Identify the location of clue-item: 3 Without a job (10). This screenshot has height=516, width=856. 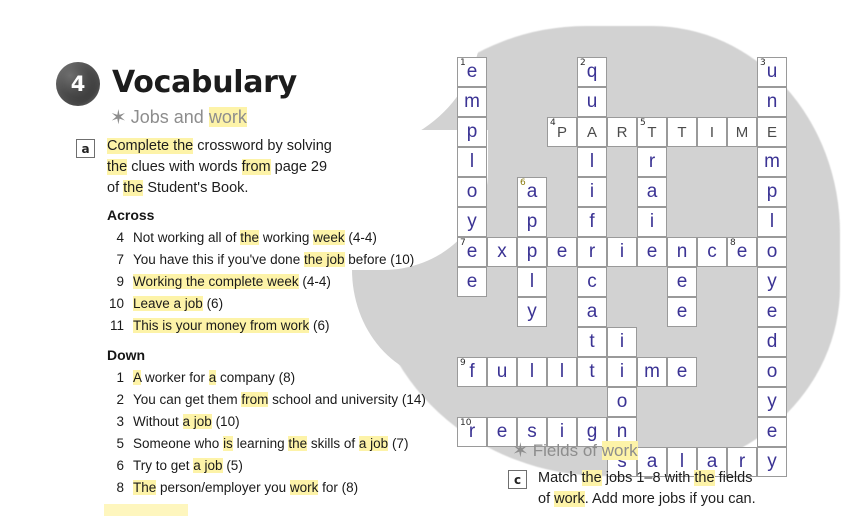
(277, 422).